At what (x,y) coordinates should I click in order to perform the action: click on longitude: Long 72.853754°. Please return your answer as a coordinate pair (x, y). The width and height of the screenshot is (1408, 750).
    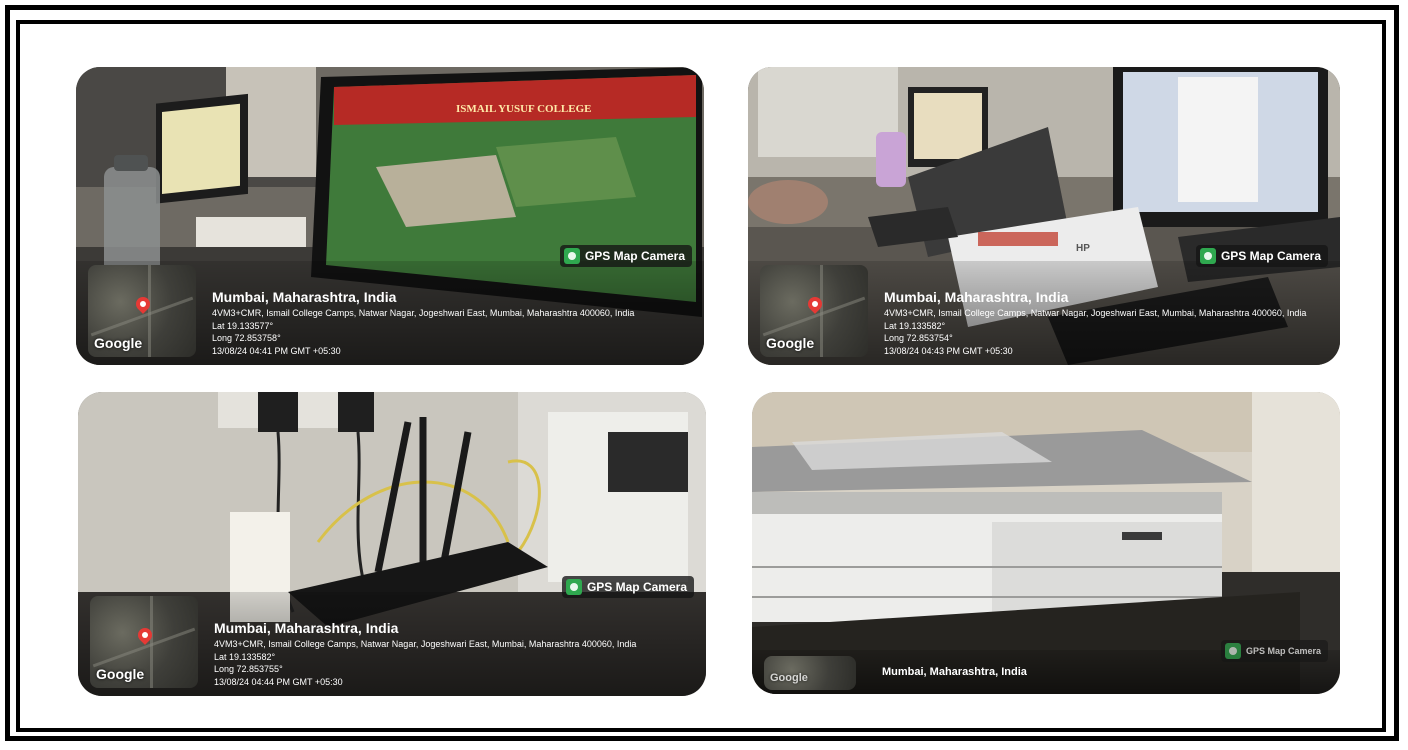
    Looking at the image, I should click on (918, 338).